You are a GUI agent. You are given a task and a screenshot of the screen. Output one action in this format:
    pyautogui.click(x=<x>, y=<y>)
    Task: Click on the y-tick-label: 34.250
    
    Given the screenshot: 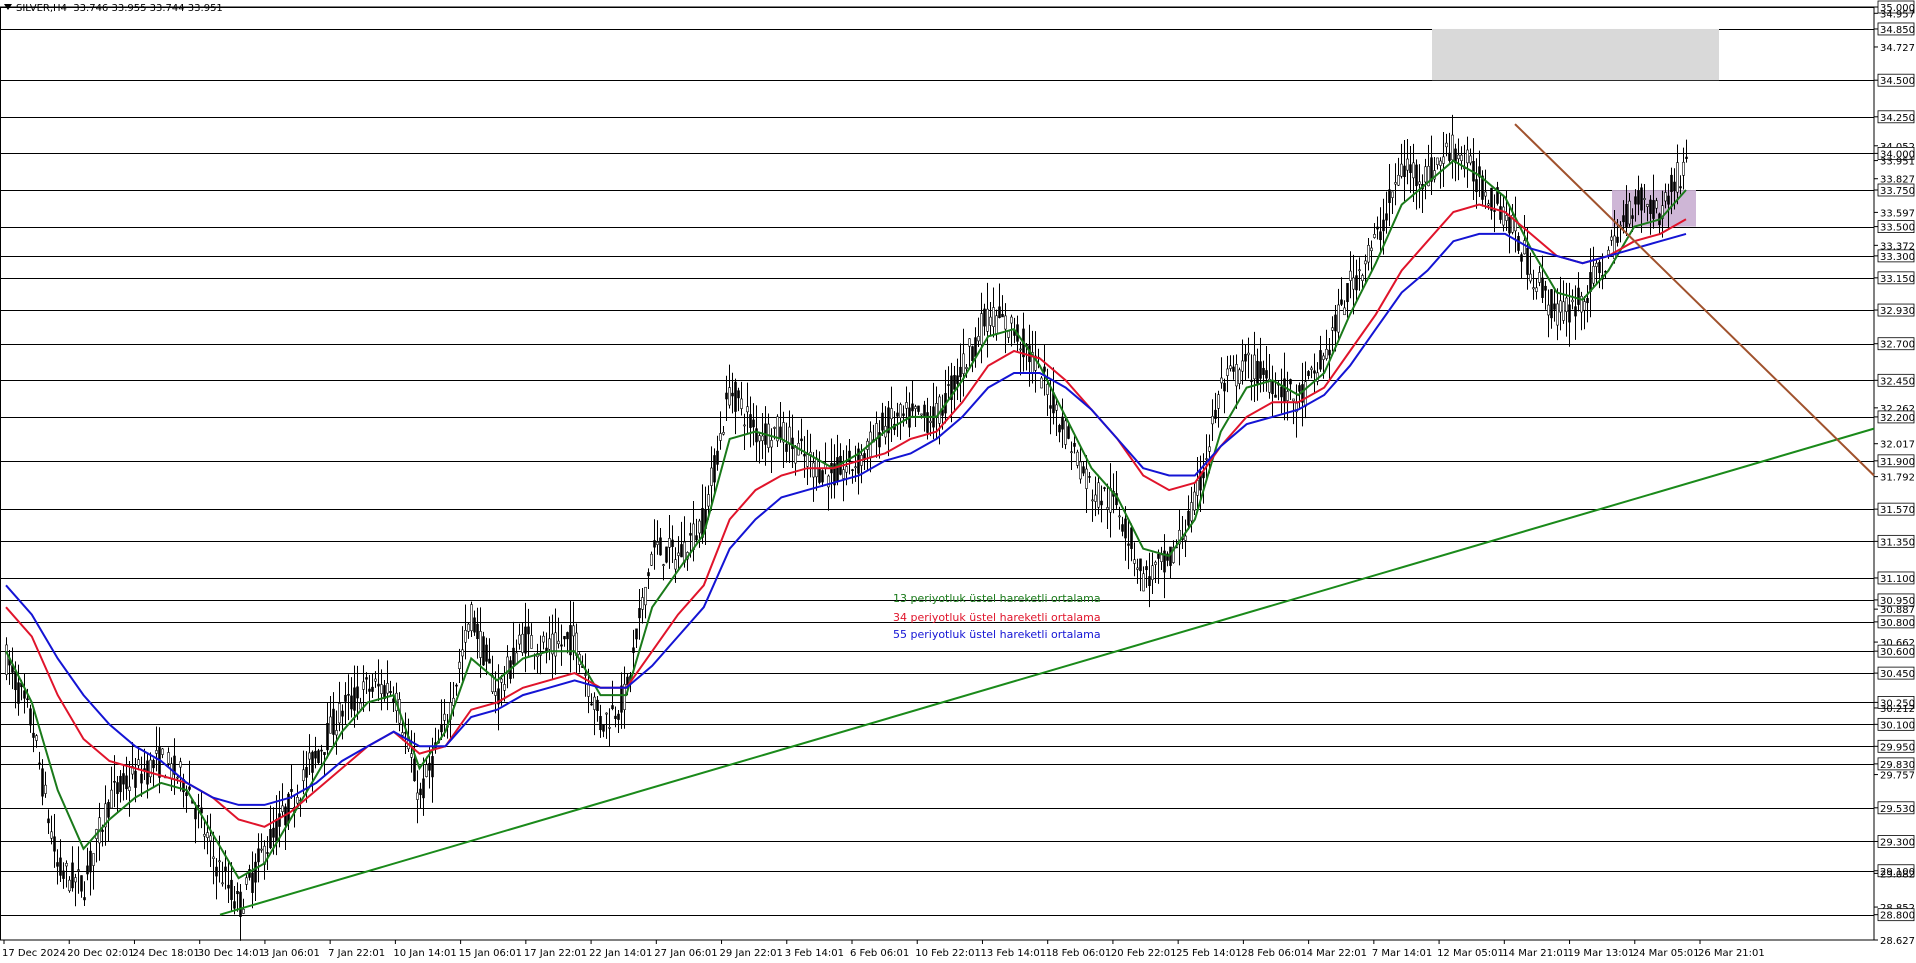 What is the action you would take?
    pyautogui.click(x=1897, y=118)
    